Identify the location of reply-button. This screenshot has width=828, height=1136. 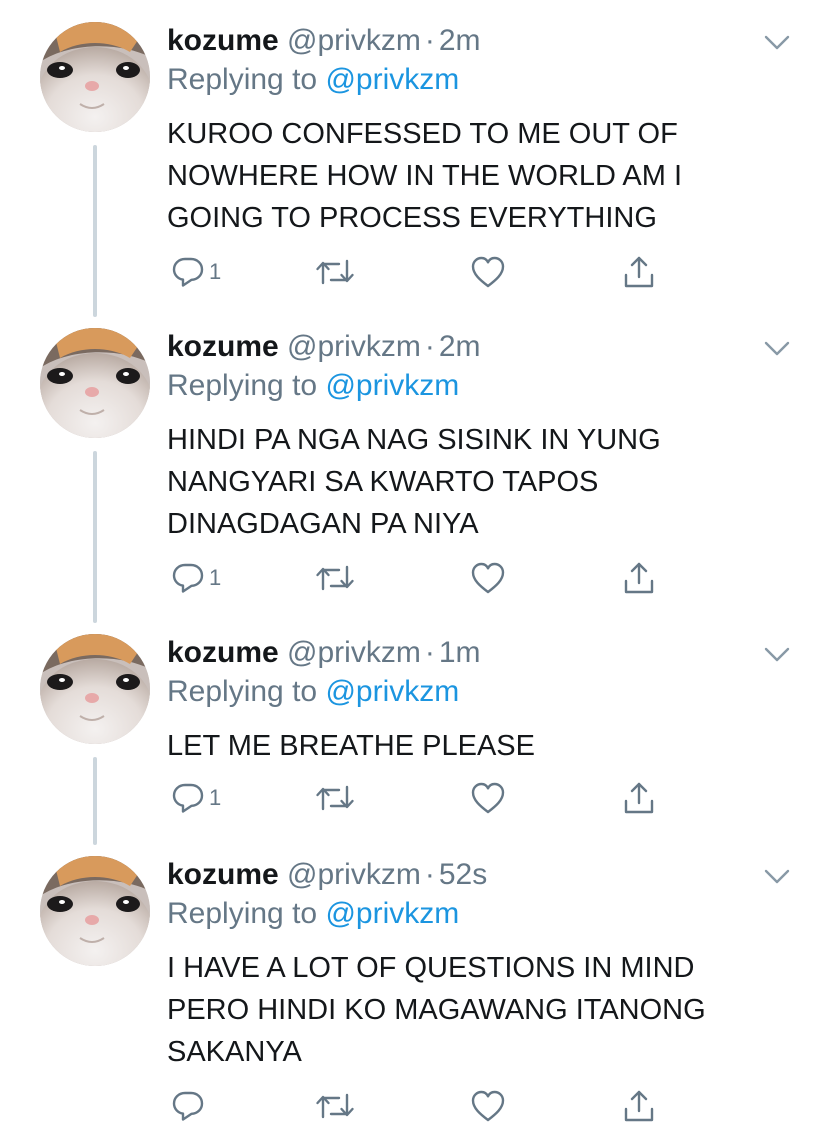
(190, 1106).